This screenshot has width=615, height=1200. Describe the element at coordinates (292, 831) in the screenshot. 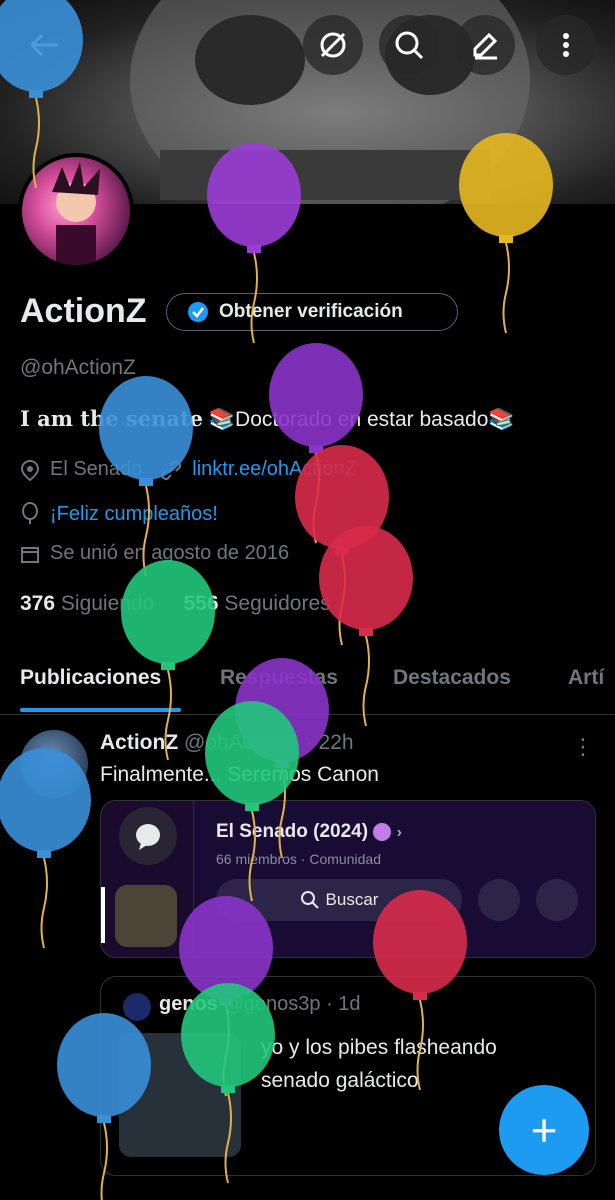

I see `community-name: El Senado (2024)` at that location.